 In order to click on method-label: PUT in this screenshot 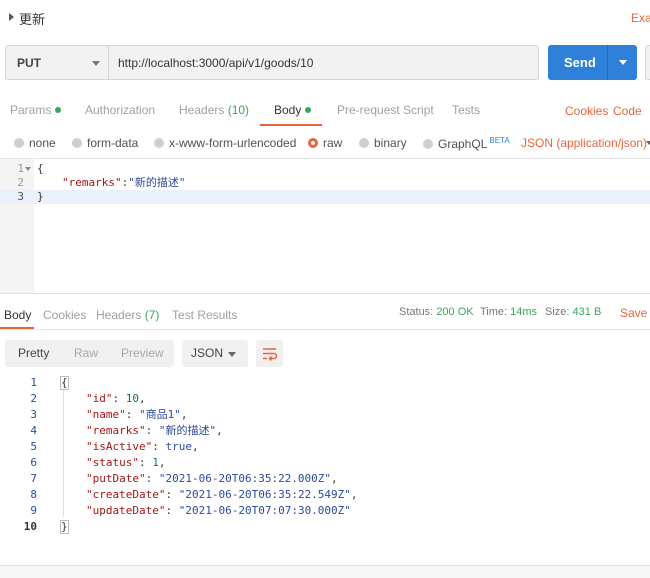, I will do `click(29, 63)`.